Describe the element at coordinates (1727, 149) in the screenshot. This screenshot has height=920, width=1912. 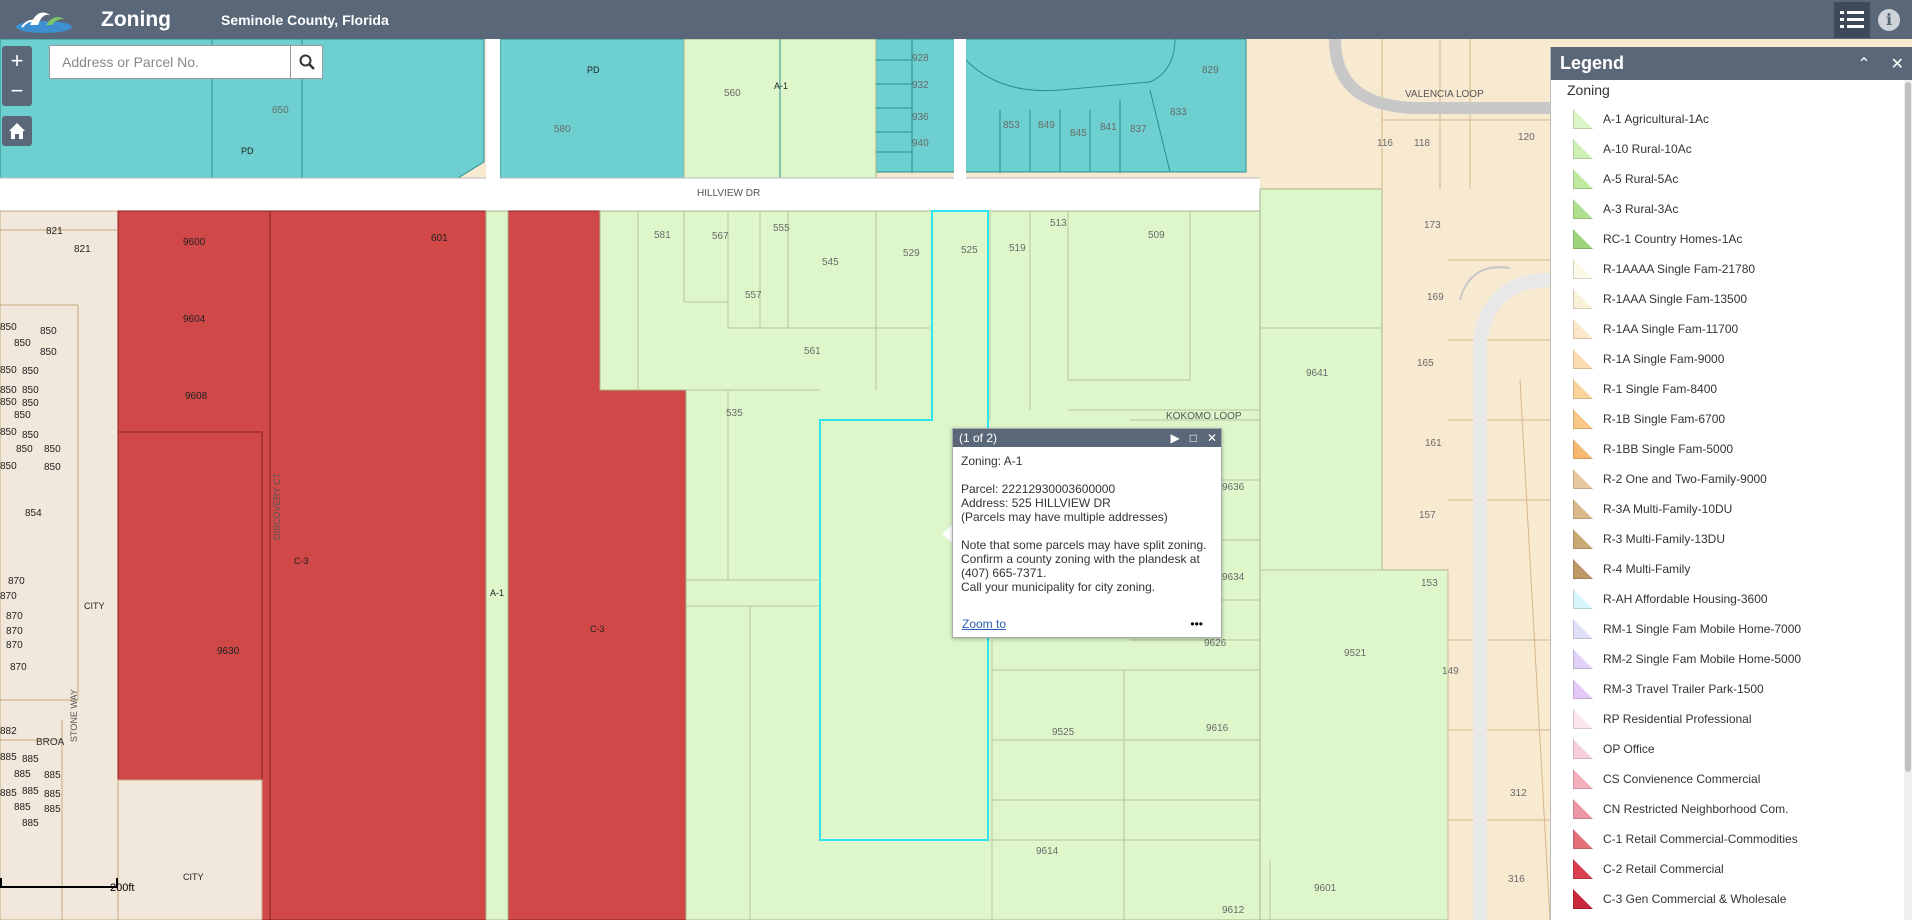
I see `legend-item: A-10 Rural-10Ac` at that location.